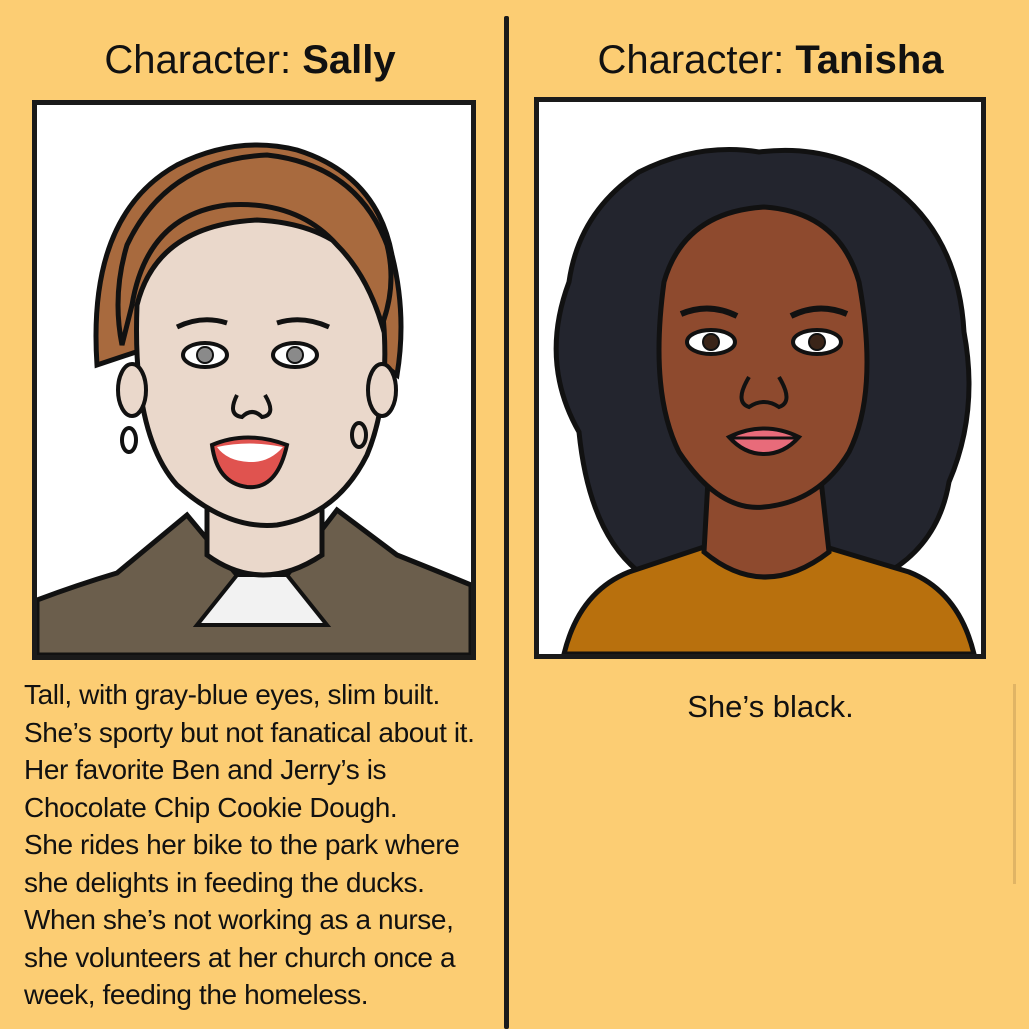 This screenshot has height=1029, width=1029. I want to click on sally-iris-right, so click(295, 355).